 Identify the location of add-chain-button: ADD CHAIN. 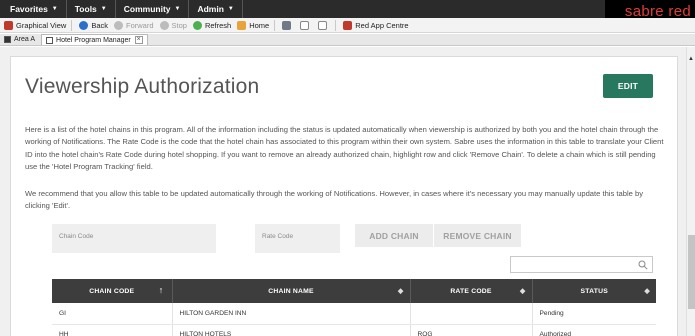
(394, 235).